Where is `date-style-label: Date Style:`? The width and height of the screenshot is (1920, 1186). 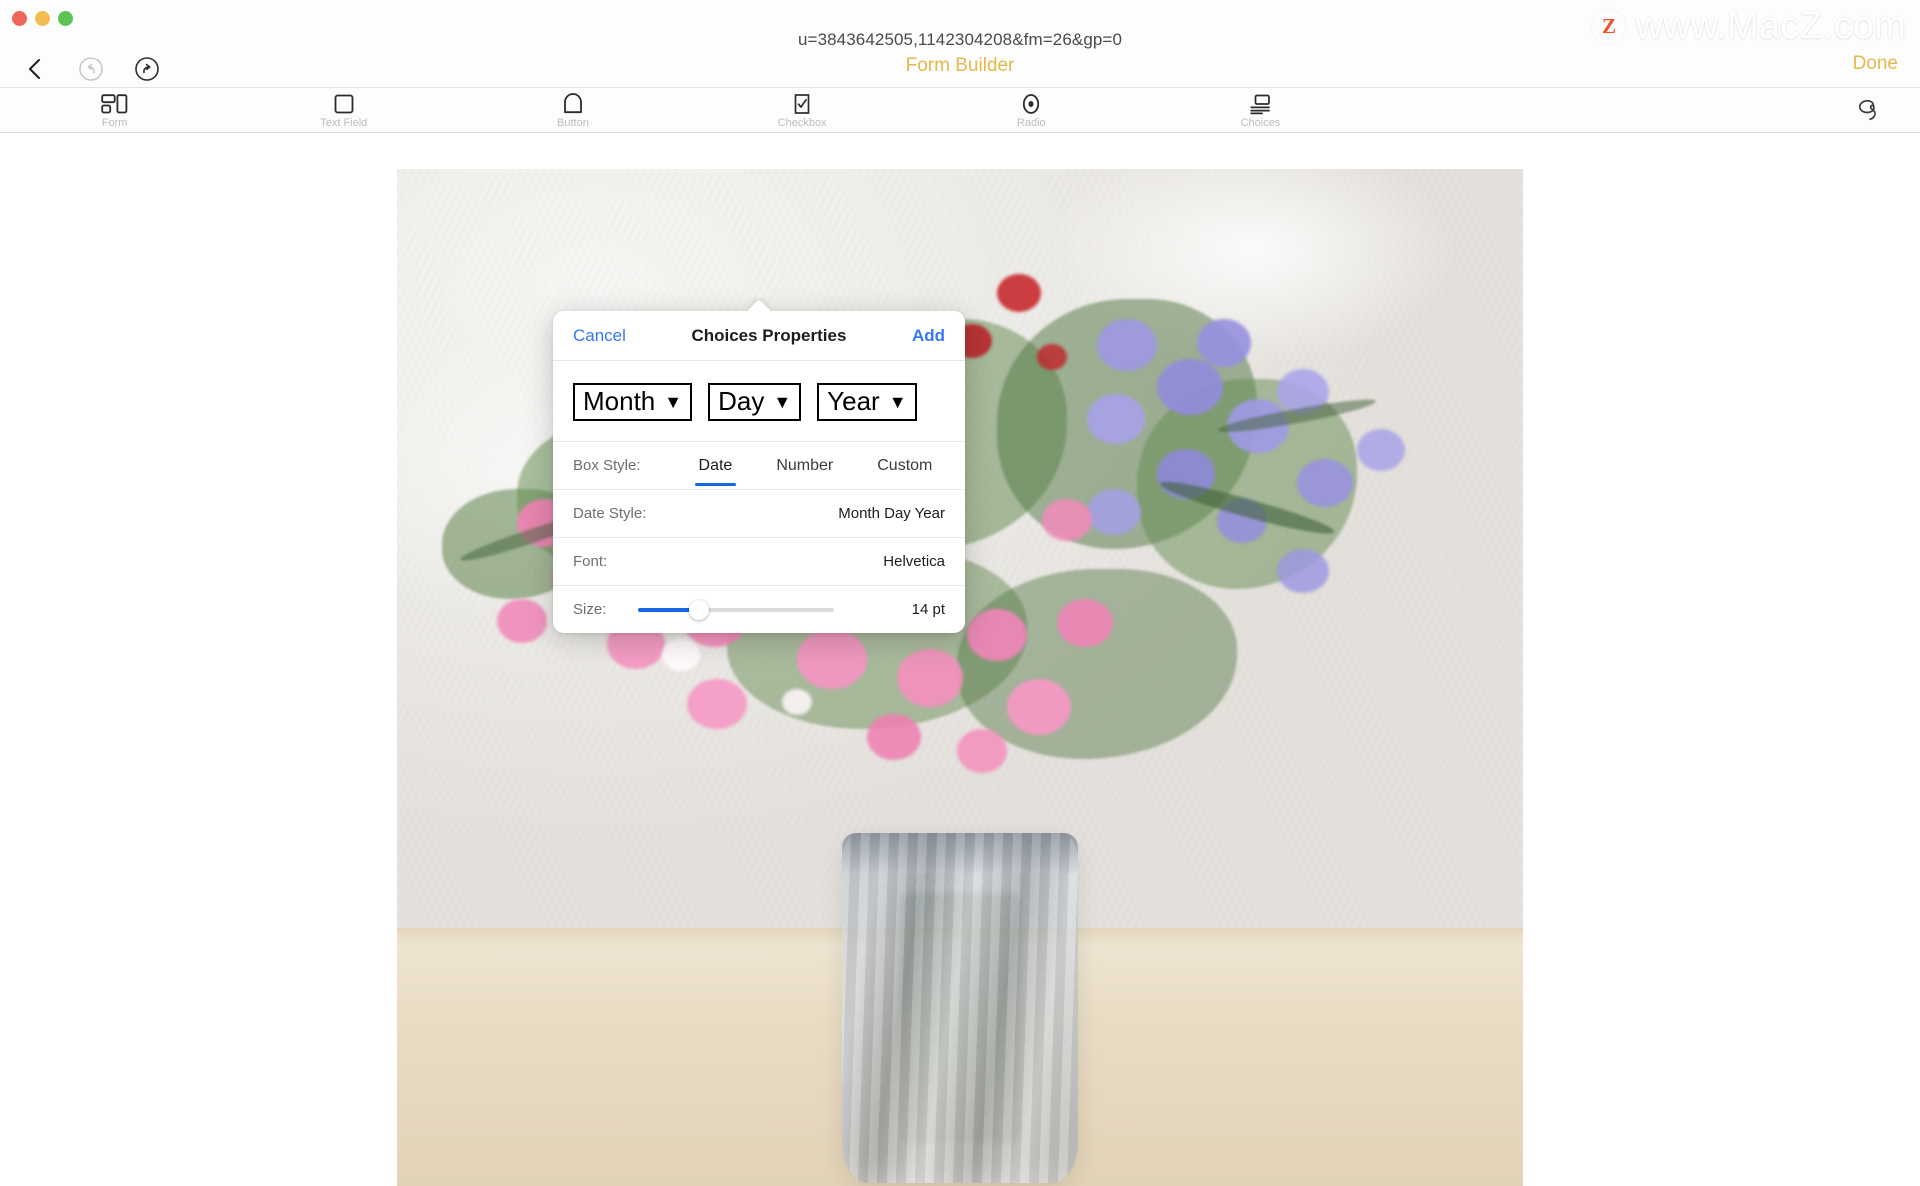 date-style-label: Date Style: is located at coordinates (610, 514).